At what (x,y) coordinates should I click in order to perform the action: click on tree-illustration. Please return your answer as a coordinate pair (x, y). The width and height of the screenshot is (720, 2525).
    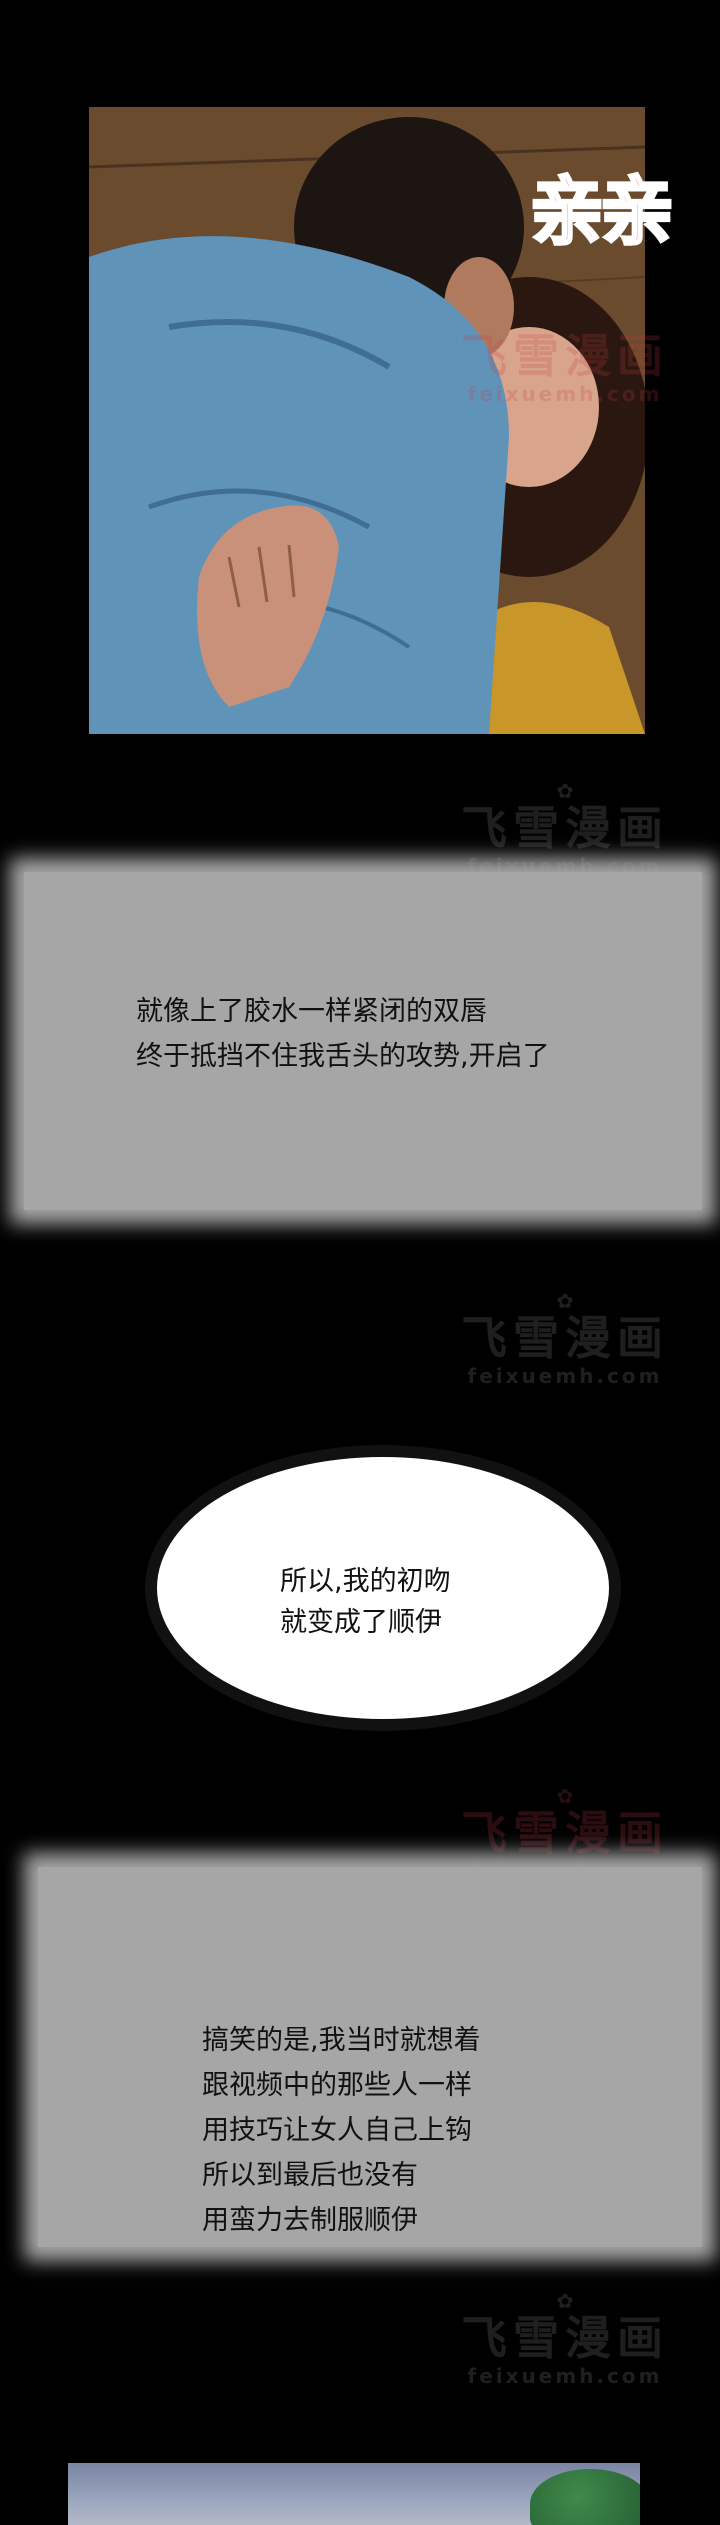
    Looking at the image, I should click on (585, 2497).